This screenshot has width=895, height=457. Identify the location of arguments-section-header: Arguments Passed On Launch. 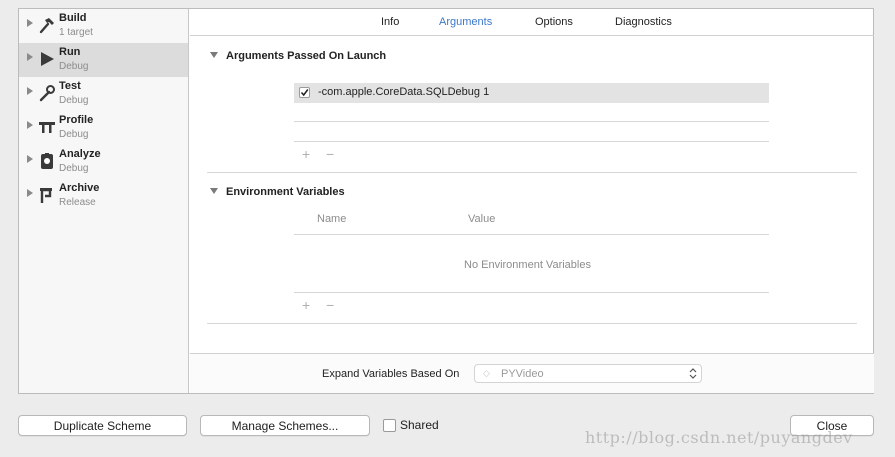
(298, 56).